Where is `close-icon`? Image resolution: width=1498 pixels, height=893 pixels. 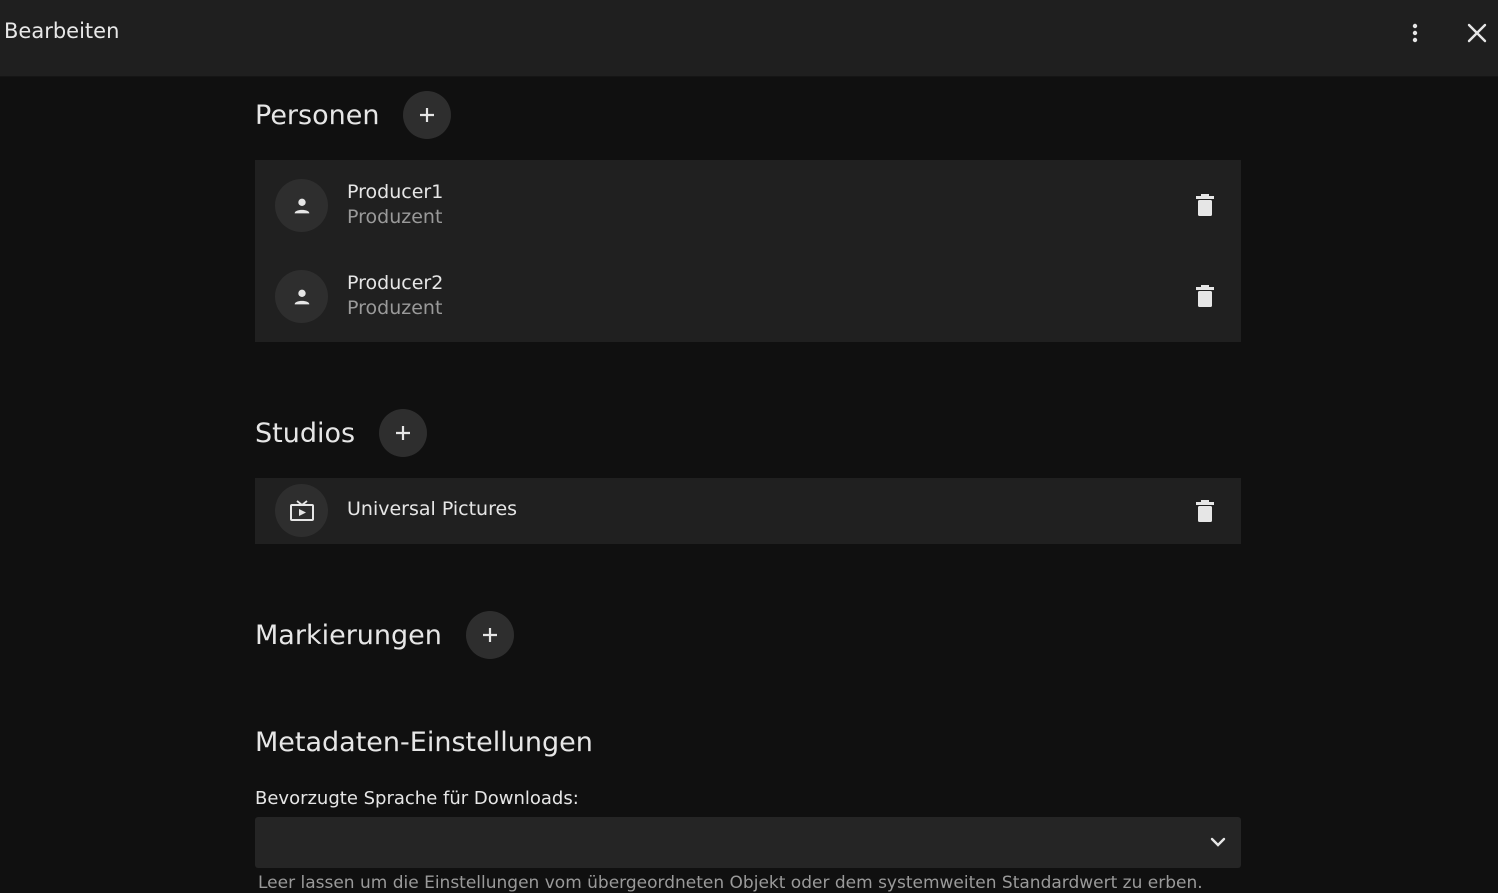
close-icon is located at coordinates (1477, 33).